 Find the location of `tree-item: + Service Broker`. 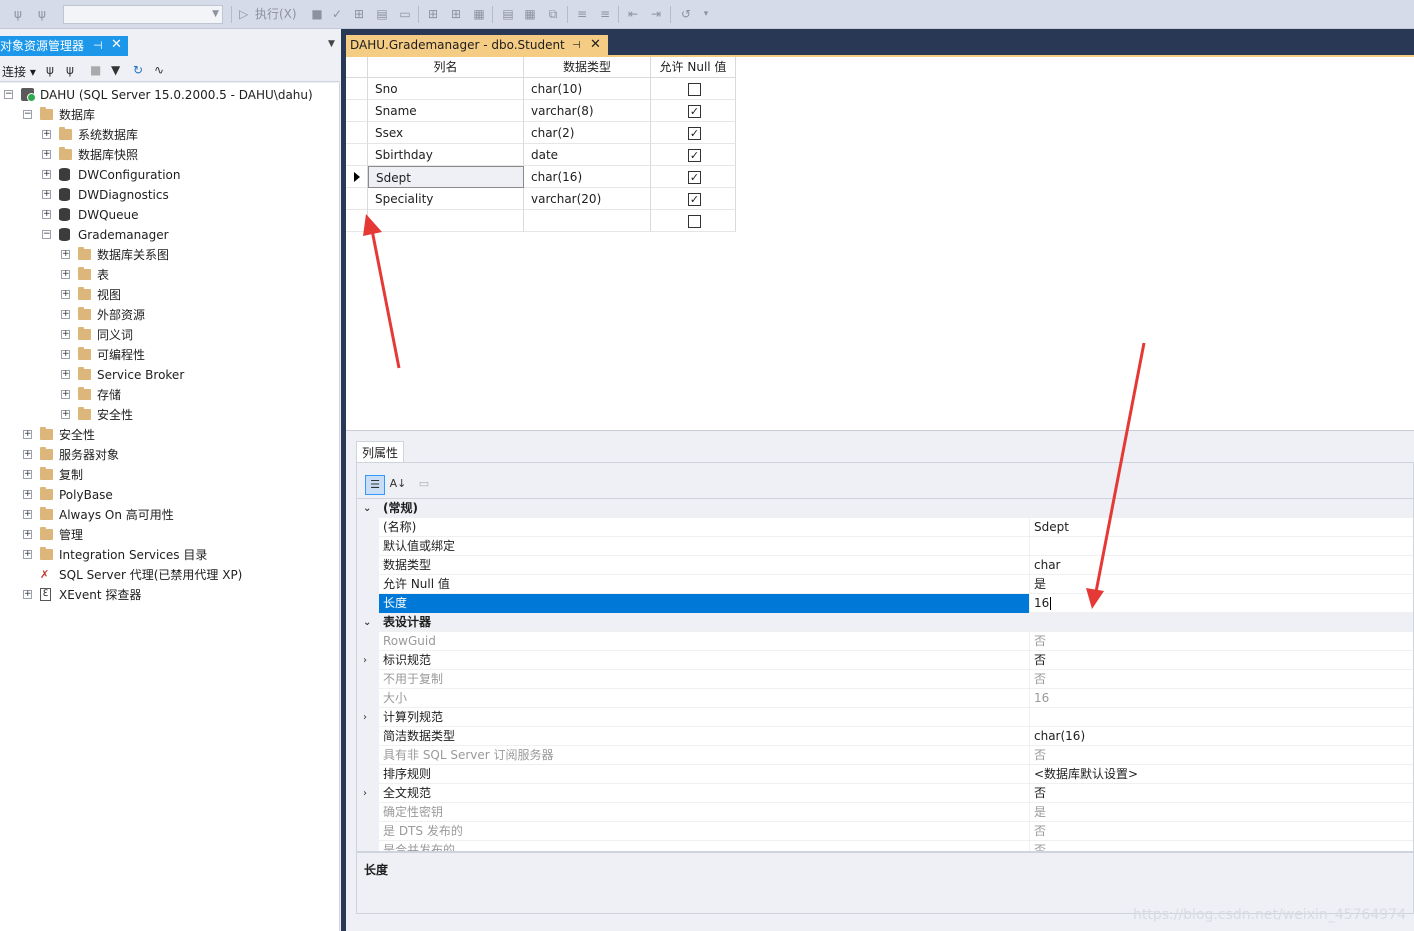

tree-item: + Service Broker is located at coordinates (198, 375).